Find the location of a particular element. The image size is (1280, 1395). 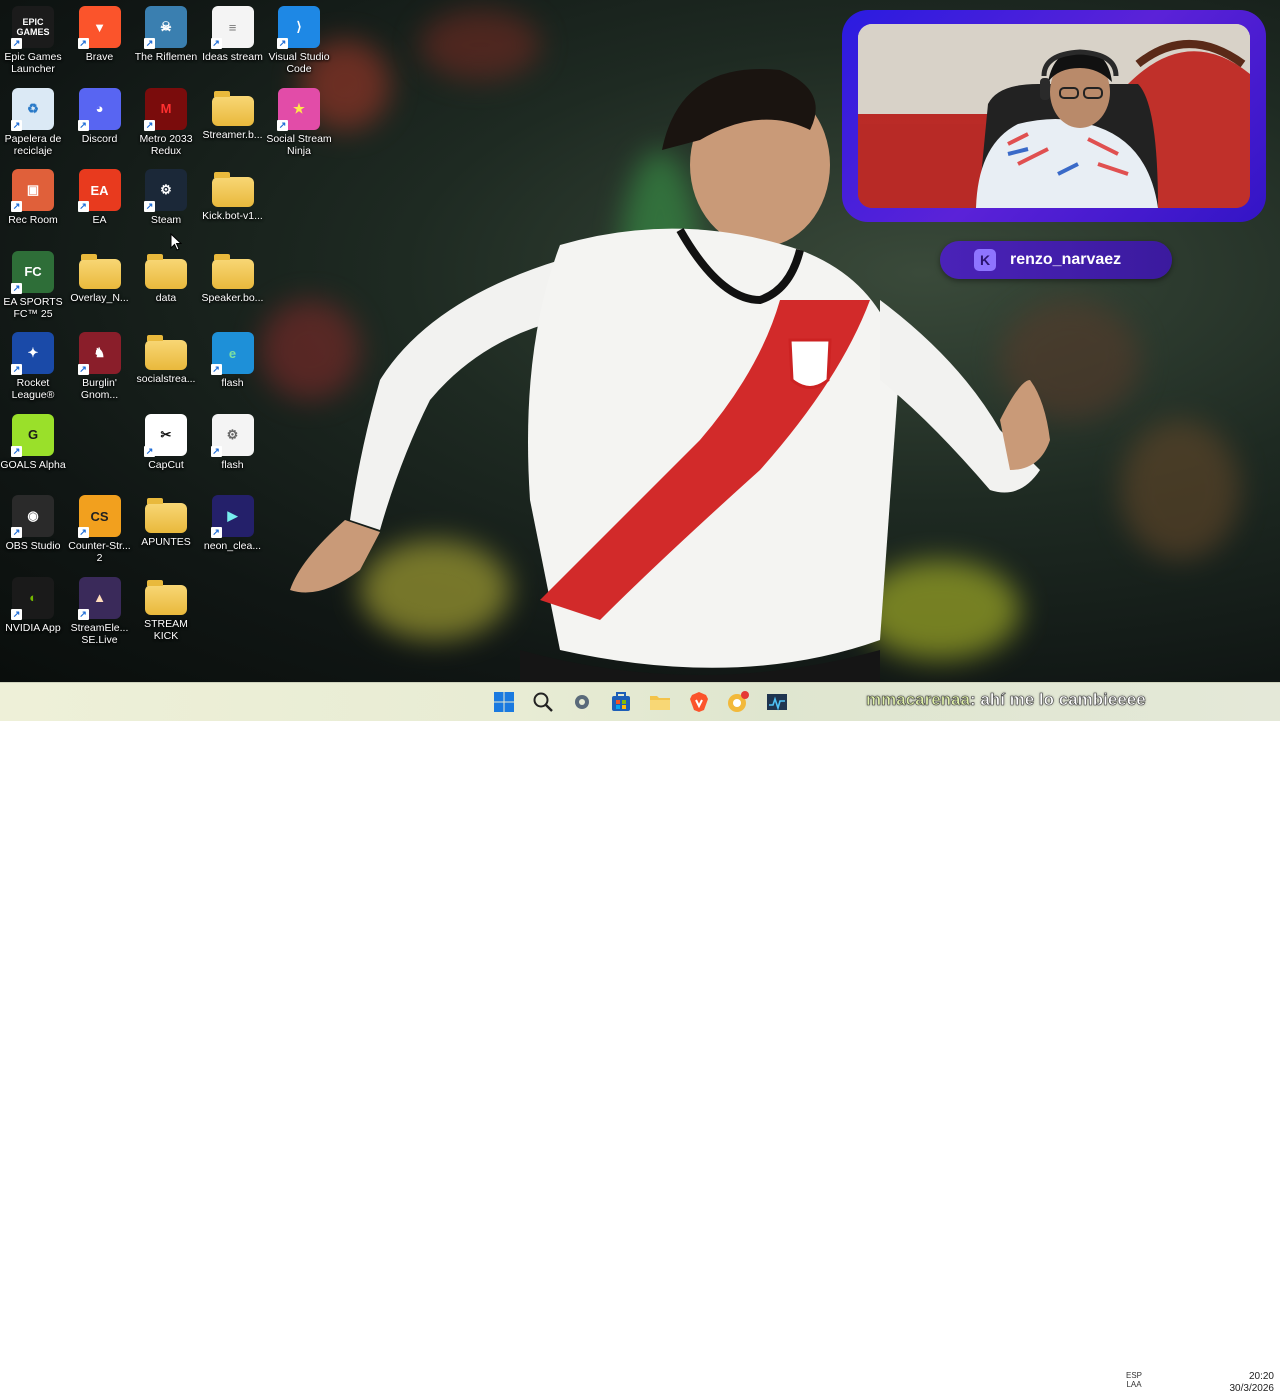

desktop-shortcut-label: data is located at coordinates (166, 297).